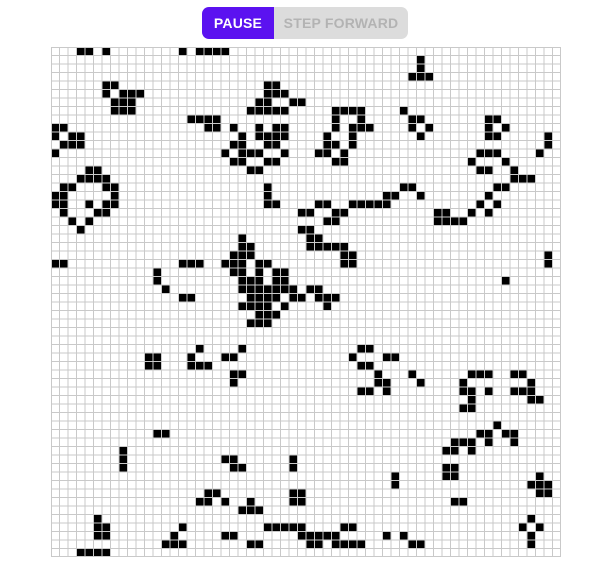 This screenshot has height=568, width=604. I want to click on step-forward-button: STEP FORWARD, so click(341, 23).